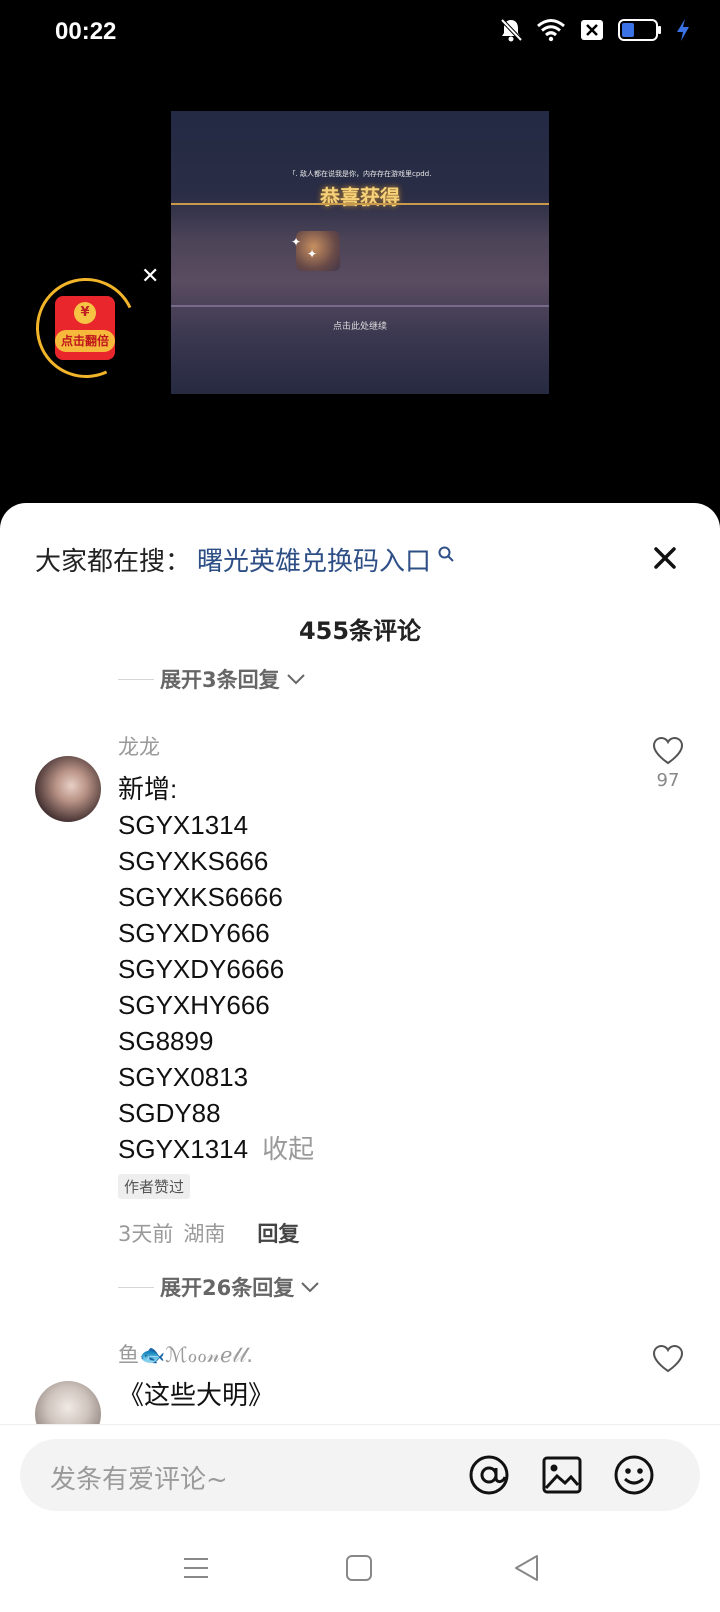  Describe the element at coordinates (196, 1396) in the screenshot. I see `comment-text: 《这些大明》` at that location.